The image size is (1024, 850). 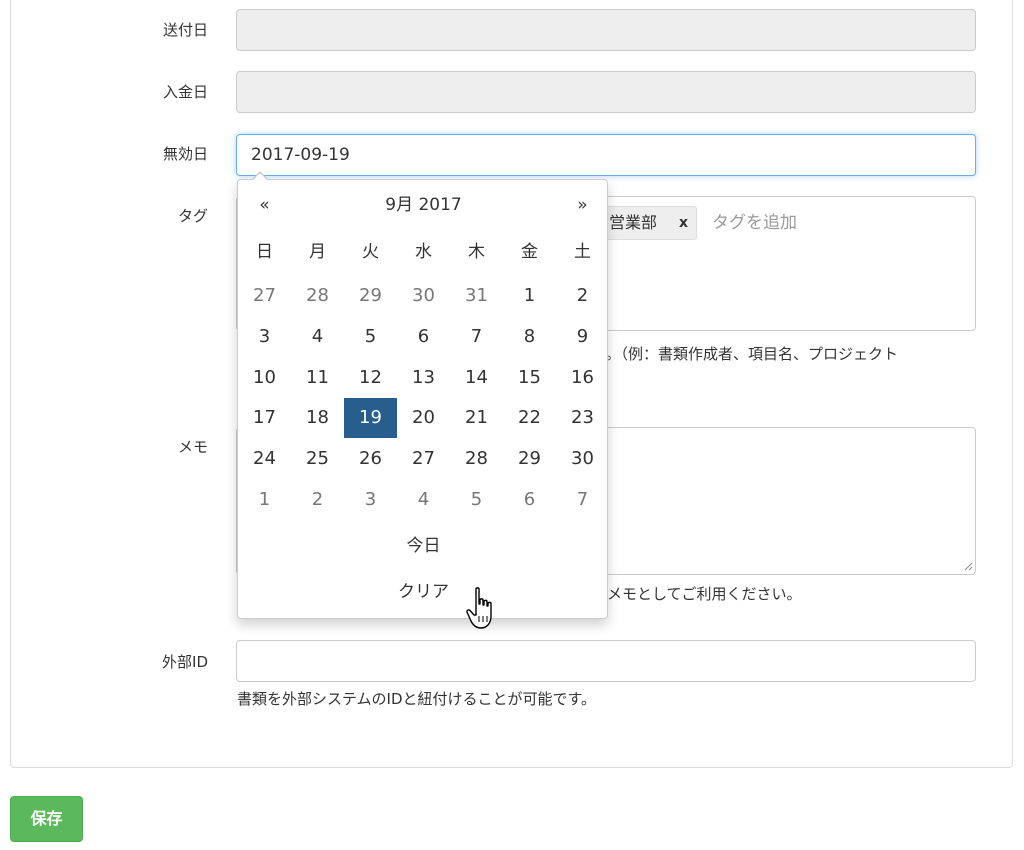 What do you see at coordinates (683, 223) in the screenshot?
I see `tag-remove-button: x` at bounding box center [683, 223].